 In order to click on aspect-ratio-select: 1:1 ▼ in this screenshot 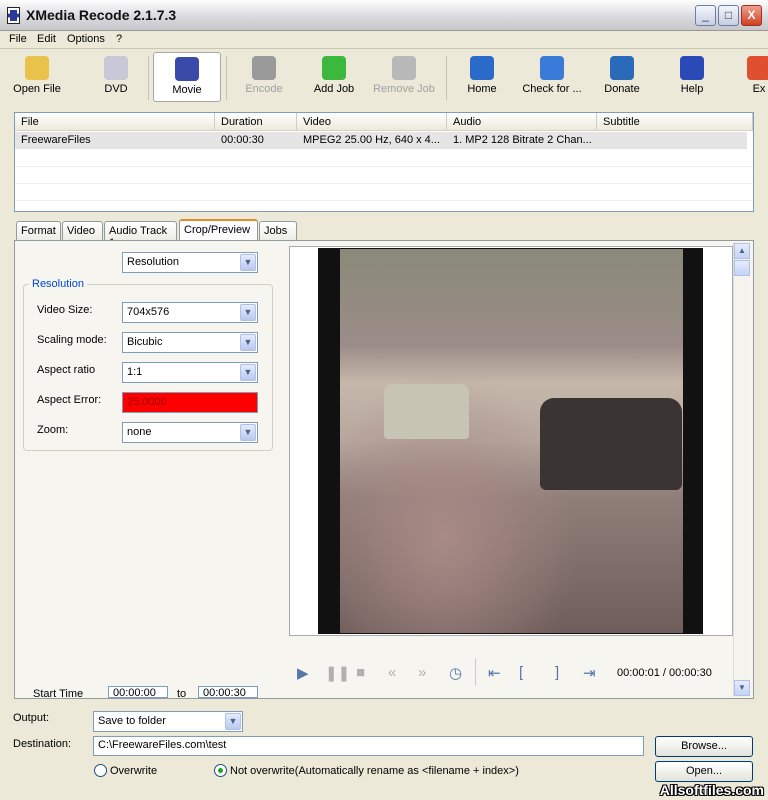, I will do `click(190, 372)`.